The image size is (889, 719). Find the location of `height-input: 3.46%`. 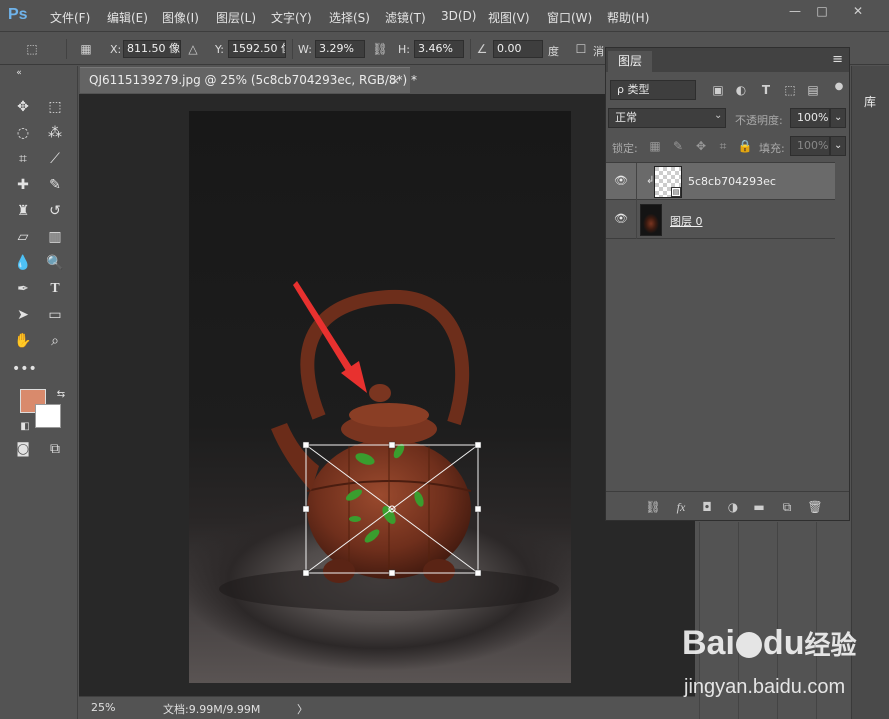

height-input: 3.46% is located at coordinates (439, 49).